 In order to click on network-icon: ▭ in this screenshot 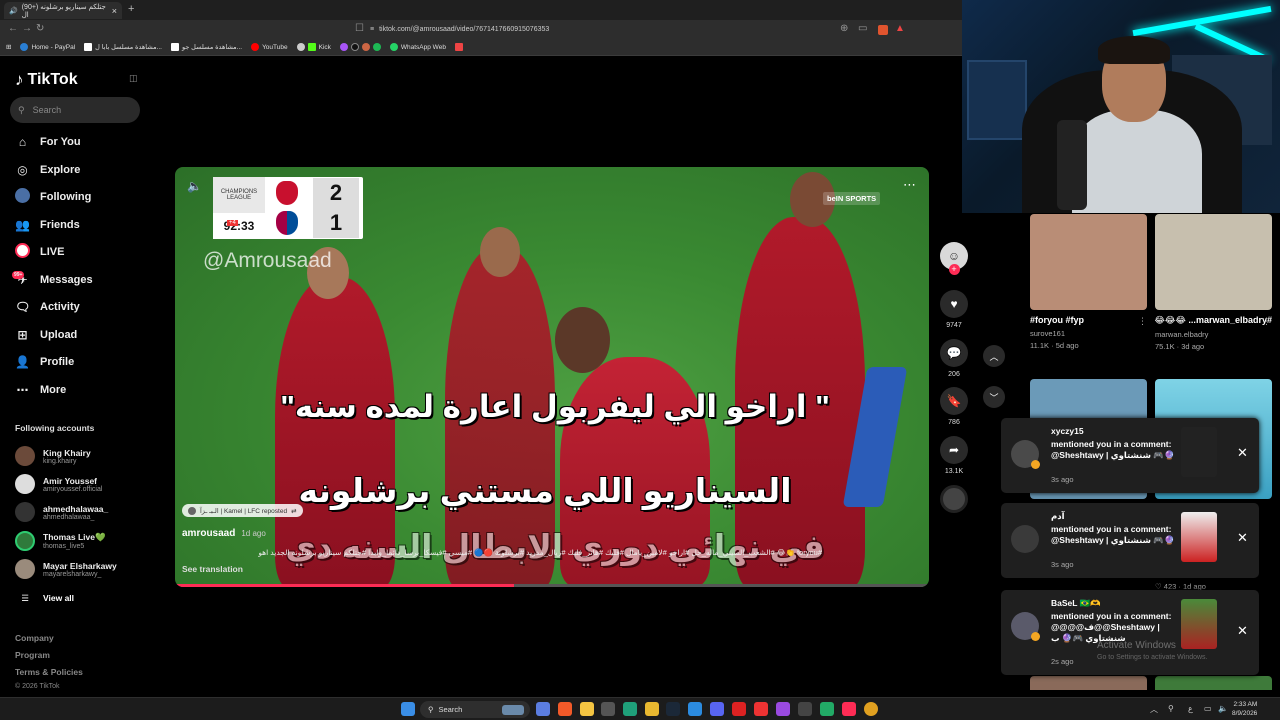, I will do `click(1208, 708)`.